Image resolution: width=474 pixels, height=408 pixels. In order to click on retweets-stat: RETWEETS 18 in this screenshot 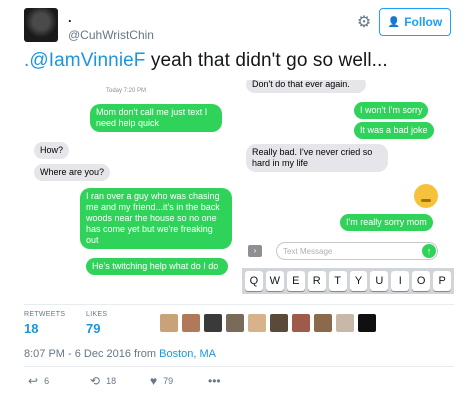, I will do `click(44, 323)`.